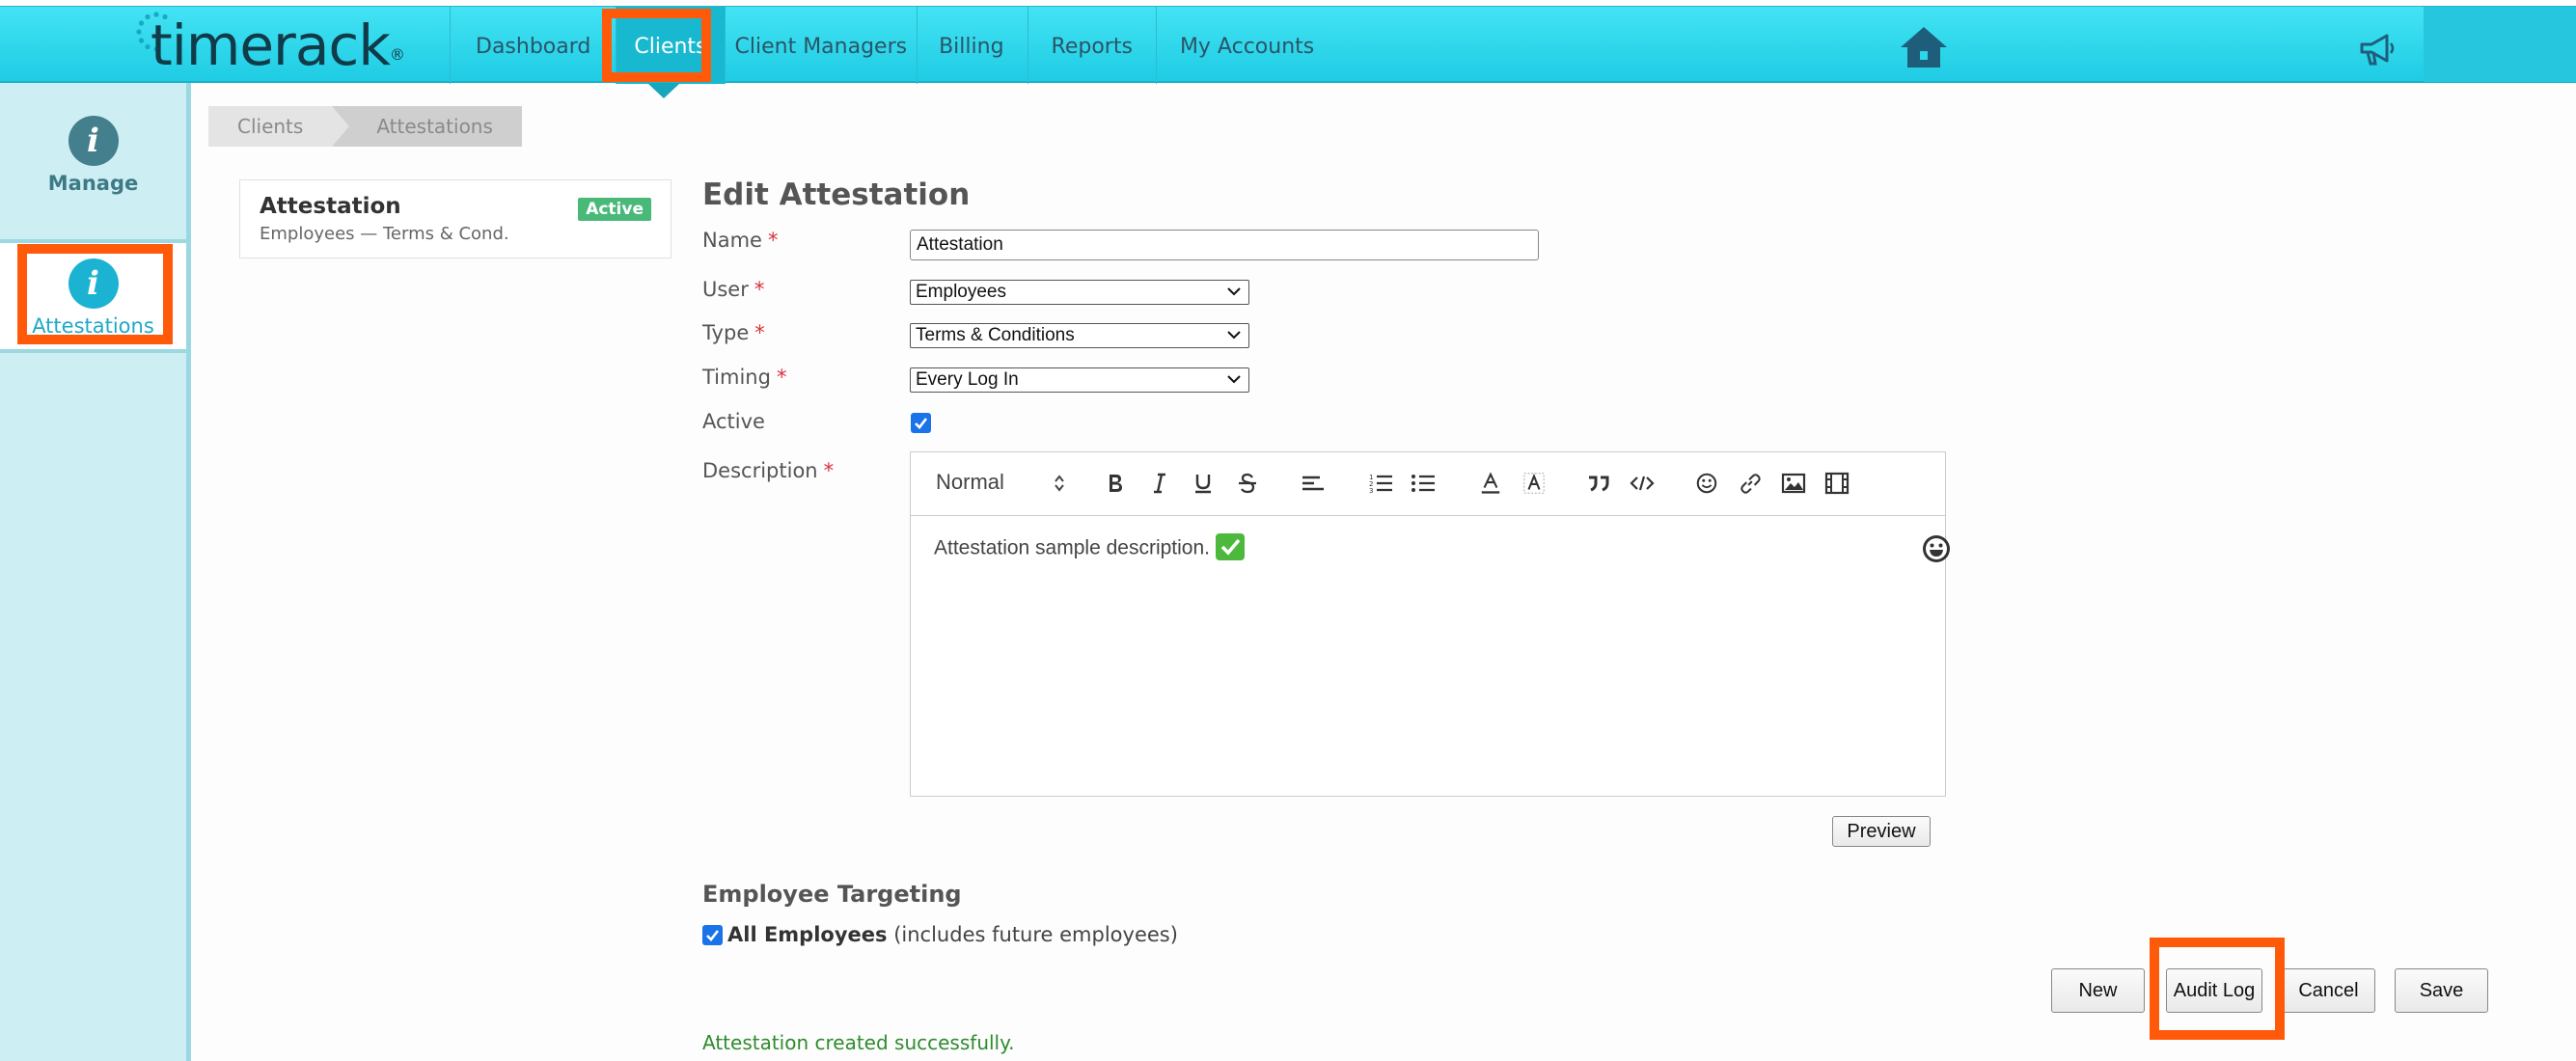 This screenshot has width=2576, height=1061. Describe the element at coordinates (1314, 484) in the screenshot. I see `align-icon` at that location.